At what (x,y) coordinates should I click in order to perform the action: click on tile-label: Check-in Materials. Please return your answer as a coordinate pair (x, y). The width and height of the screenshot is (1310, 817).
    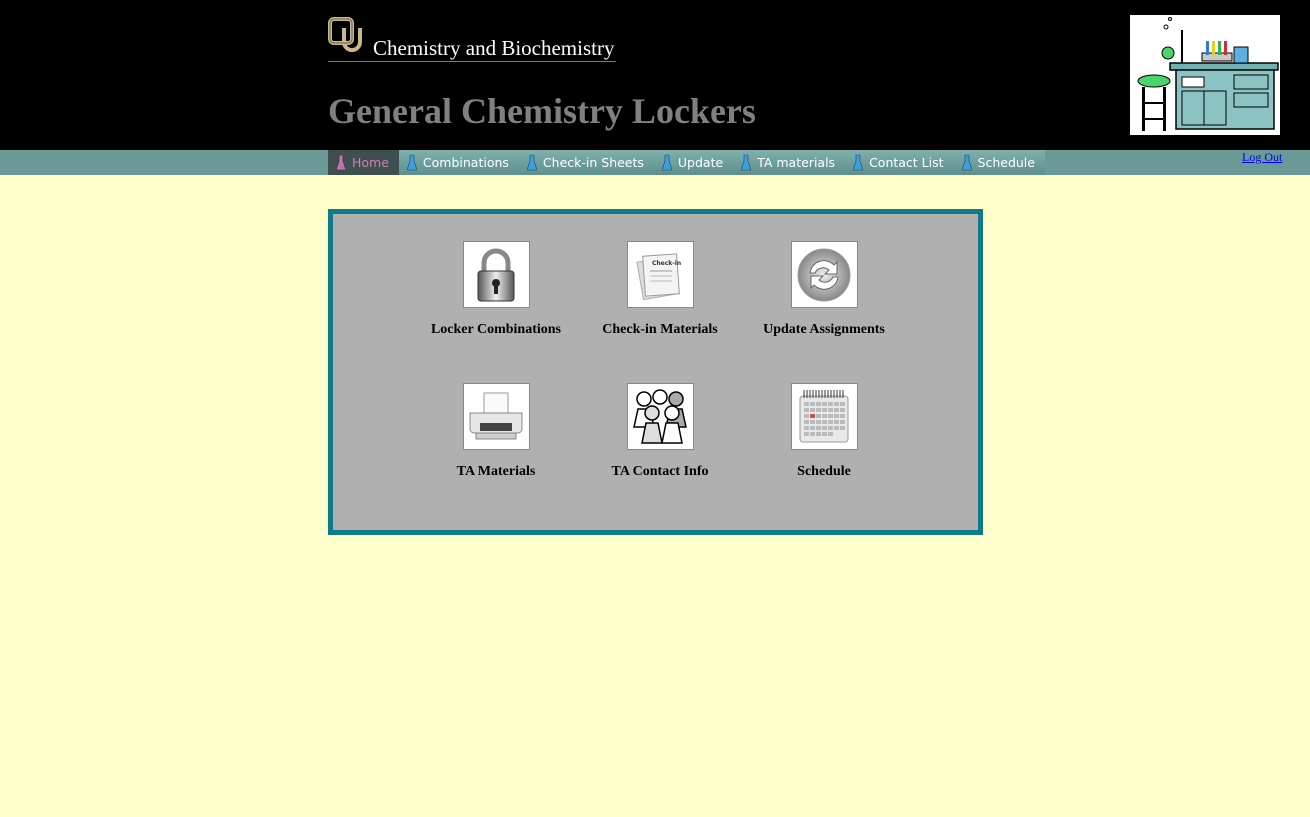
    Looking at the image, I should click on (660, 329).